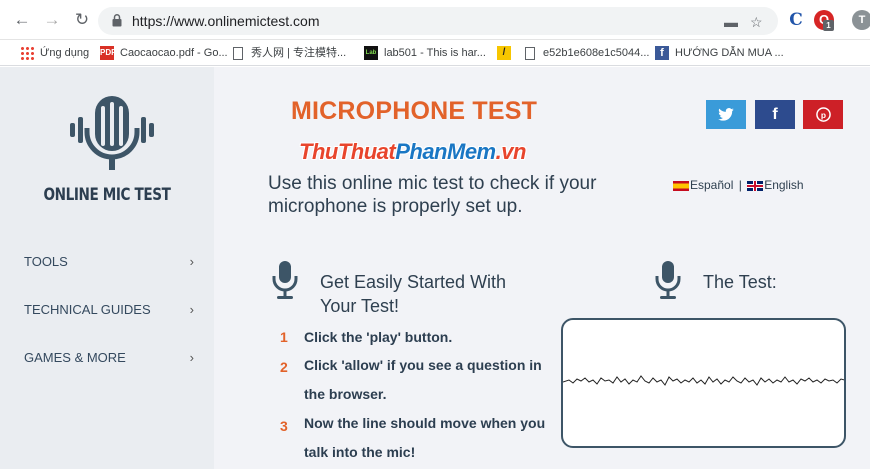 The height and width of the screenshot is (469, 870). What do you see at coordinates (828, 25) in the screenshot?
I see `extension-badge: 1` at bounding box center [828, 25].